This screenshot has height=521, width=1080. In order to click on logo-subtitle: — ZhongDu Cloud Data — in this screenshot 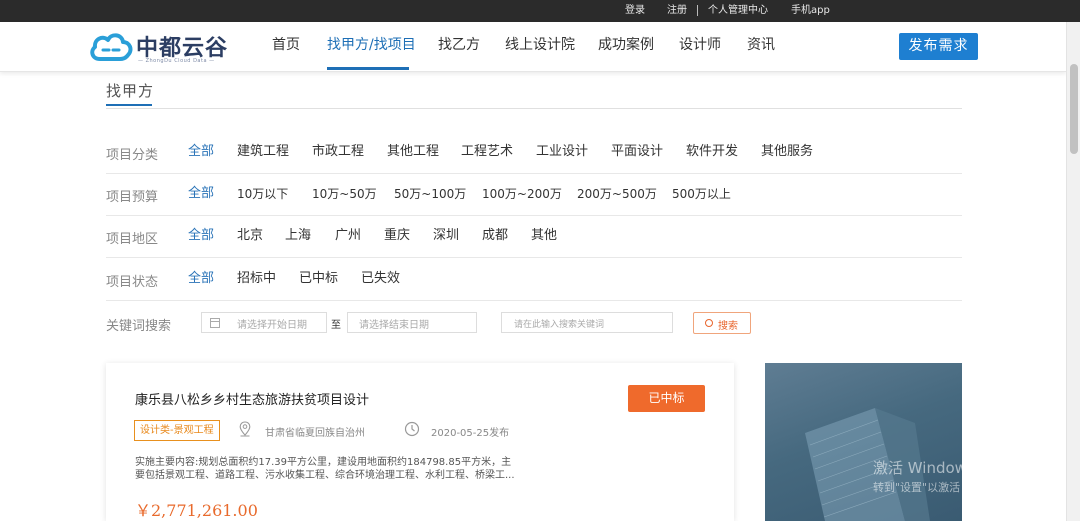, I will do `click(176, 61)`.